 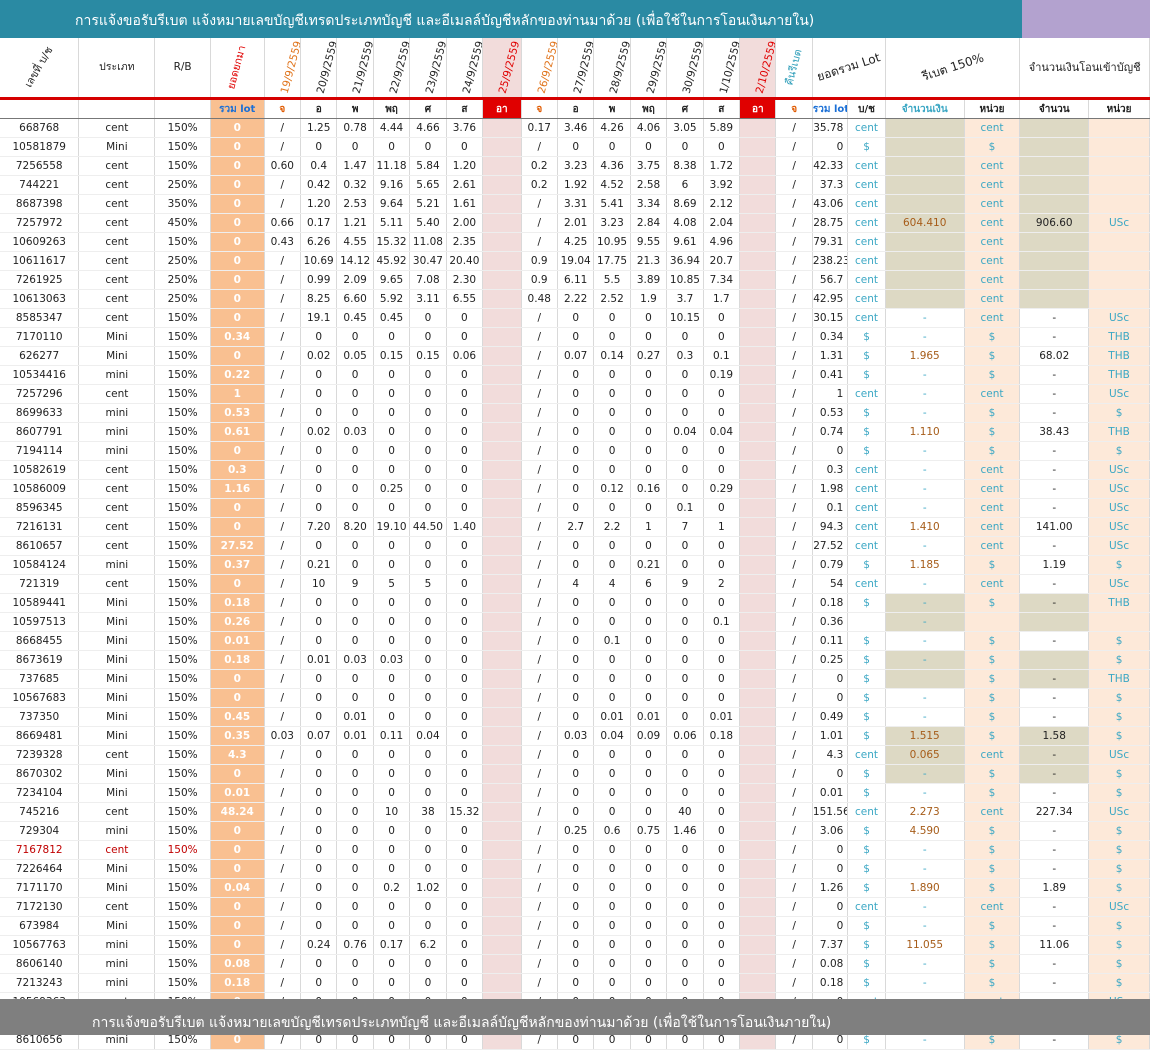 What do you see at coordinates (685, 223) in the screenshot?
I see `day-value-cell: 4.08` at bounding box center [685, 223].